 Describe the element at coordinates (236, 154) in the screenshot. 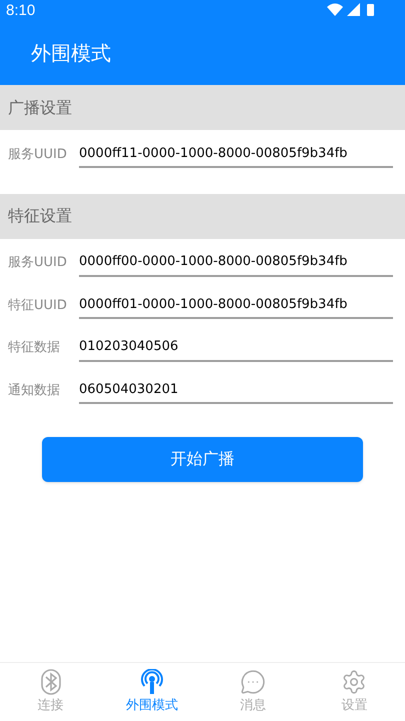

I see `input-field: 0000ff11-0000-1000-8000-00805f9b34fb` at that location.